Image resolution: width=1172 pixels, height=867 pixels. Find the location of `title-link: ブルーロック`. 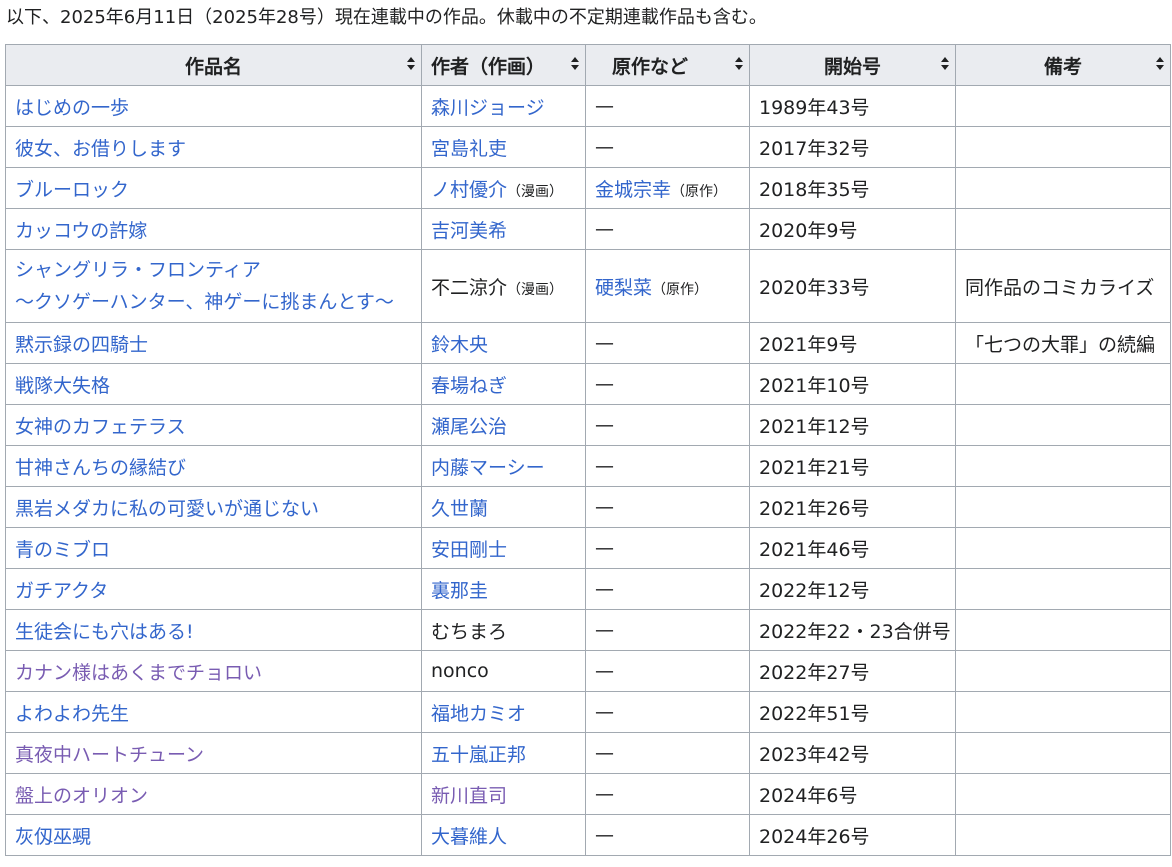

title-link: ブルーロック is located at coordinates (72, 190).